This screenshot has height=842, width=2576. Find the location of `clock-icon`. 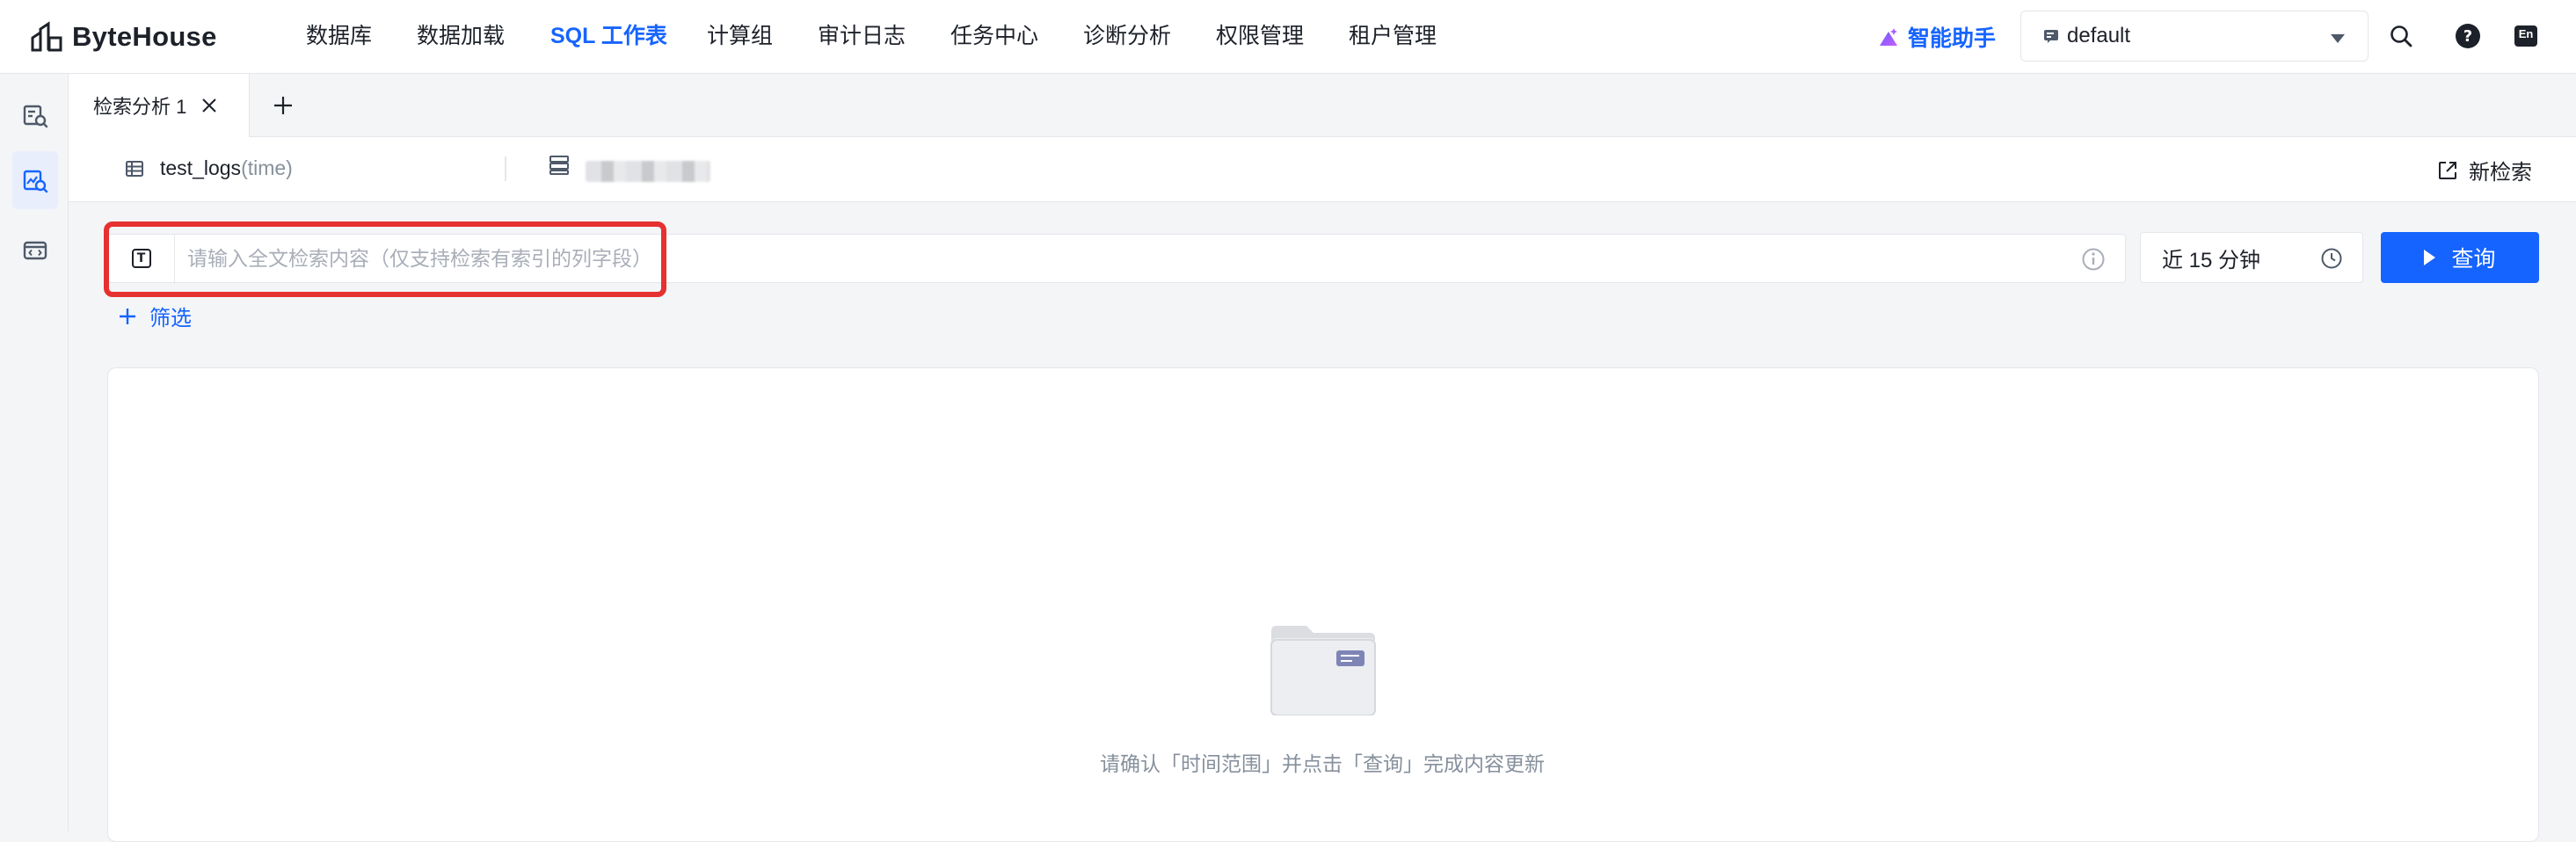

clock-icon is located at coordinates (2331, 258).